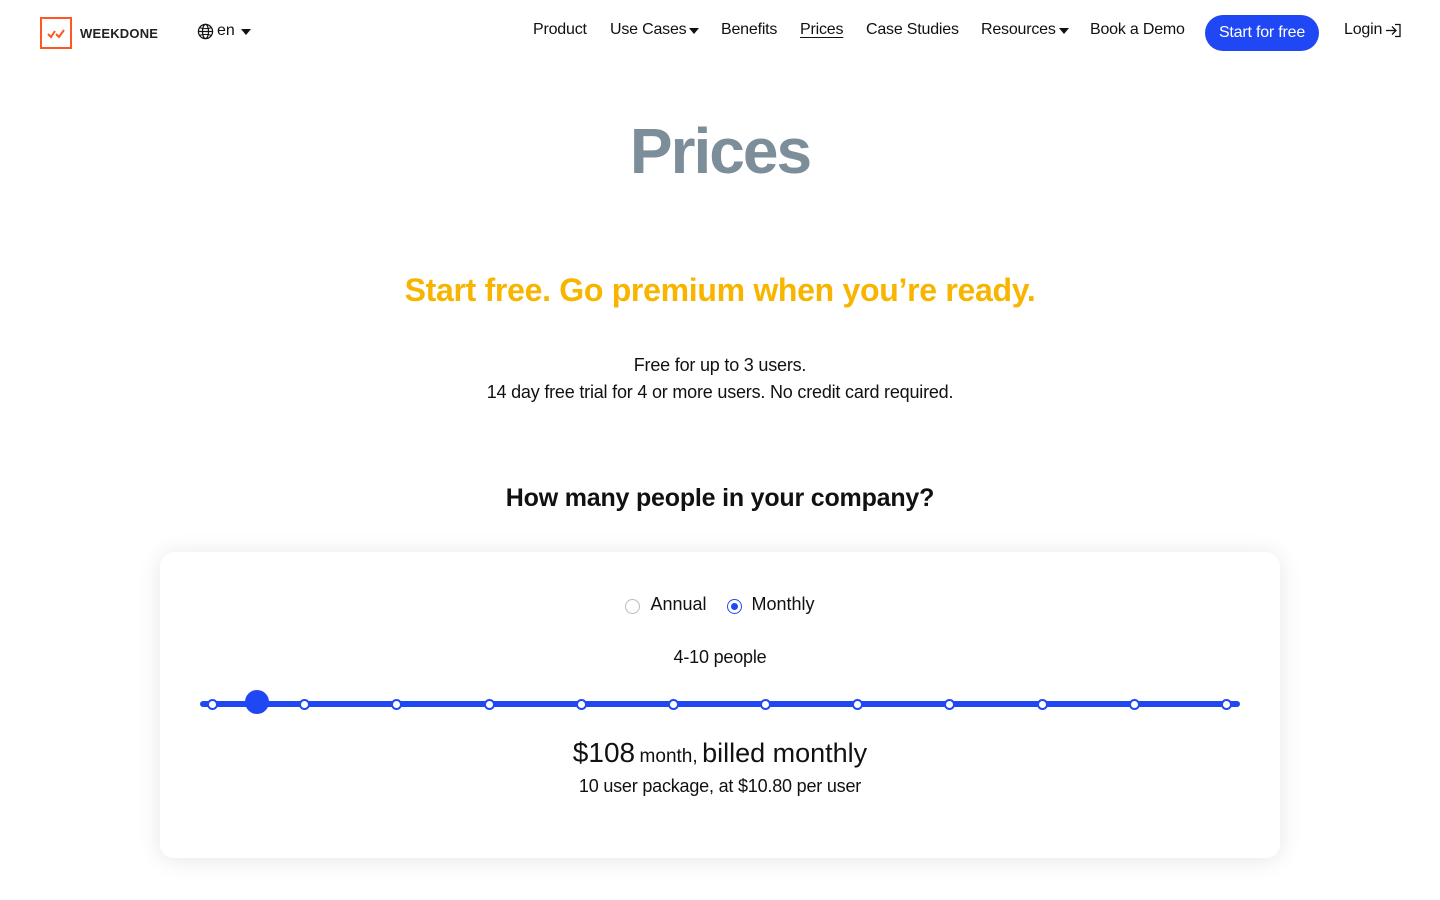  I want to click on nav-product-label: Product, so click(560, 29).